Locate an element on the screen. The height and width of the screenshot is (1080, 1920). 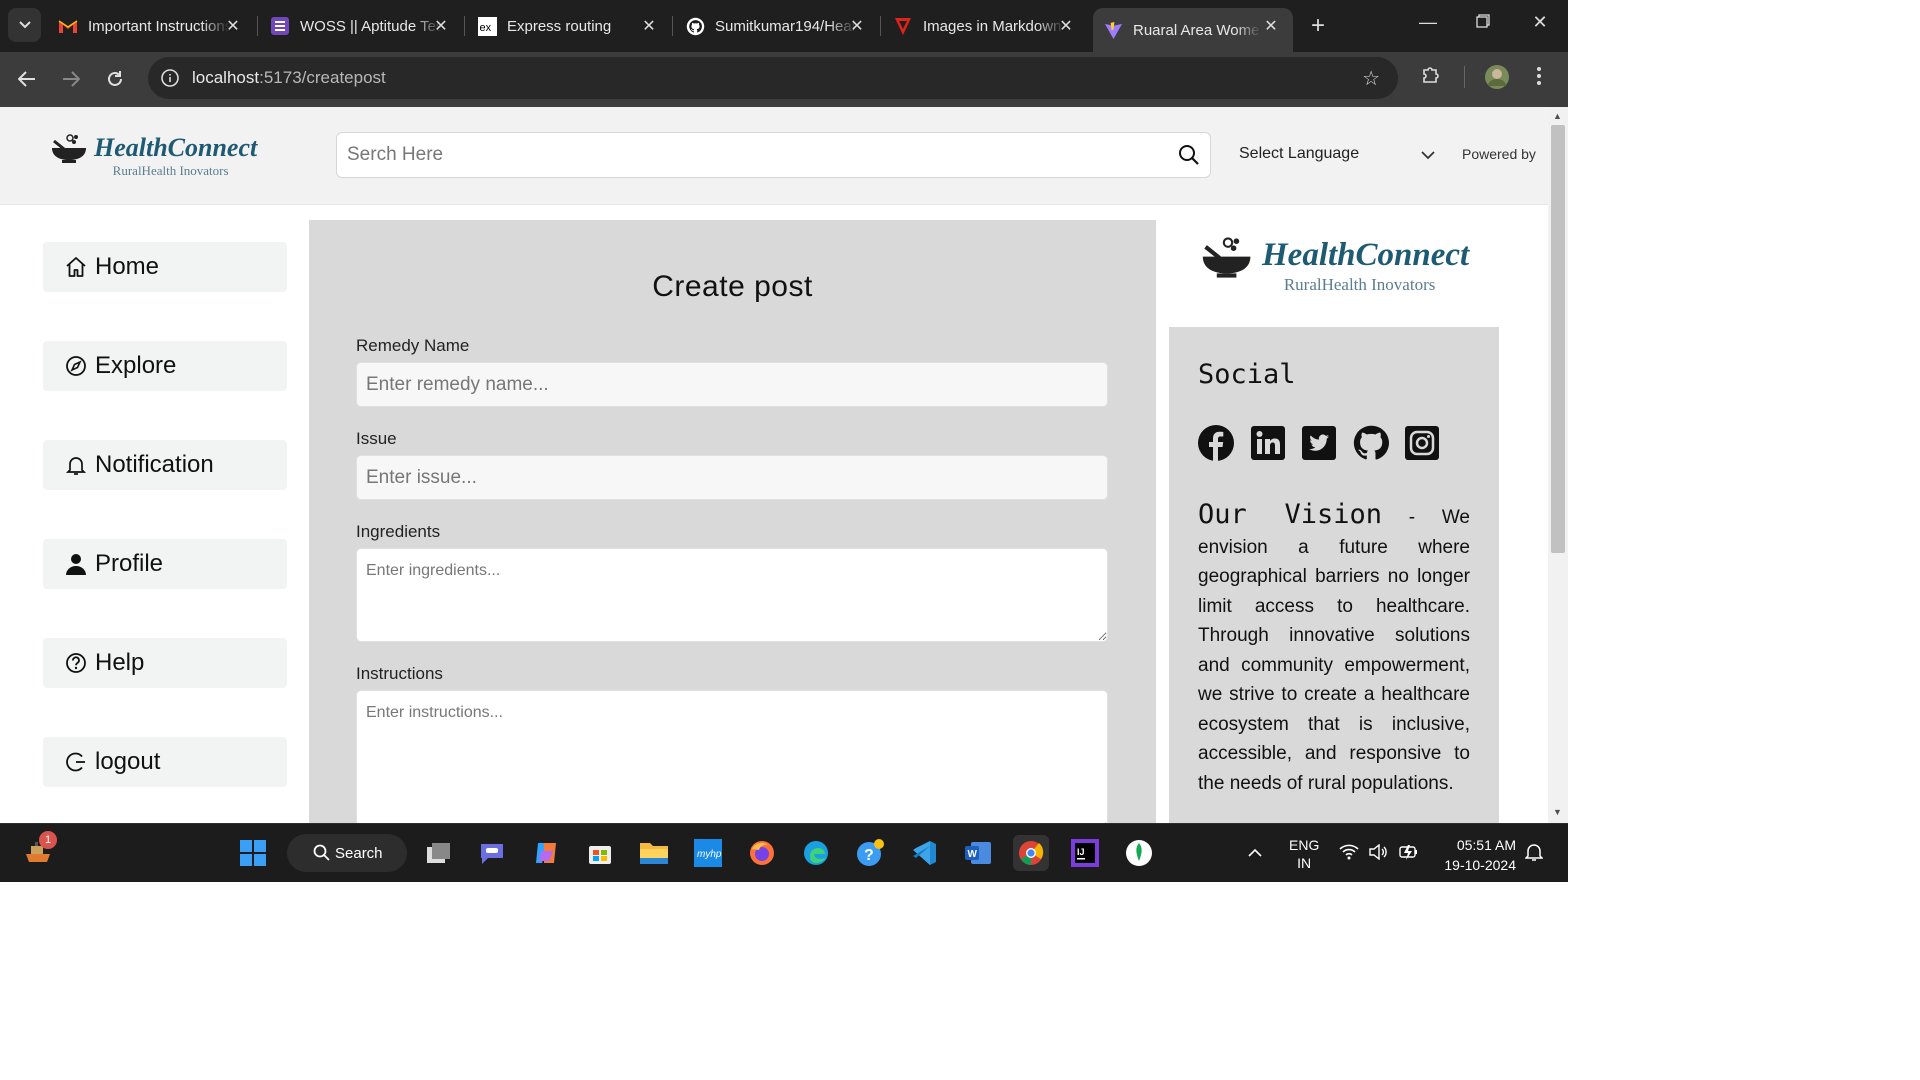
chevron-up-icon is located at coordinates (1255, 852).